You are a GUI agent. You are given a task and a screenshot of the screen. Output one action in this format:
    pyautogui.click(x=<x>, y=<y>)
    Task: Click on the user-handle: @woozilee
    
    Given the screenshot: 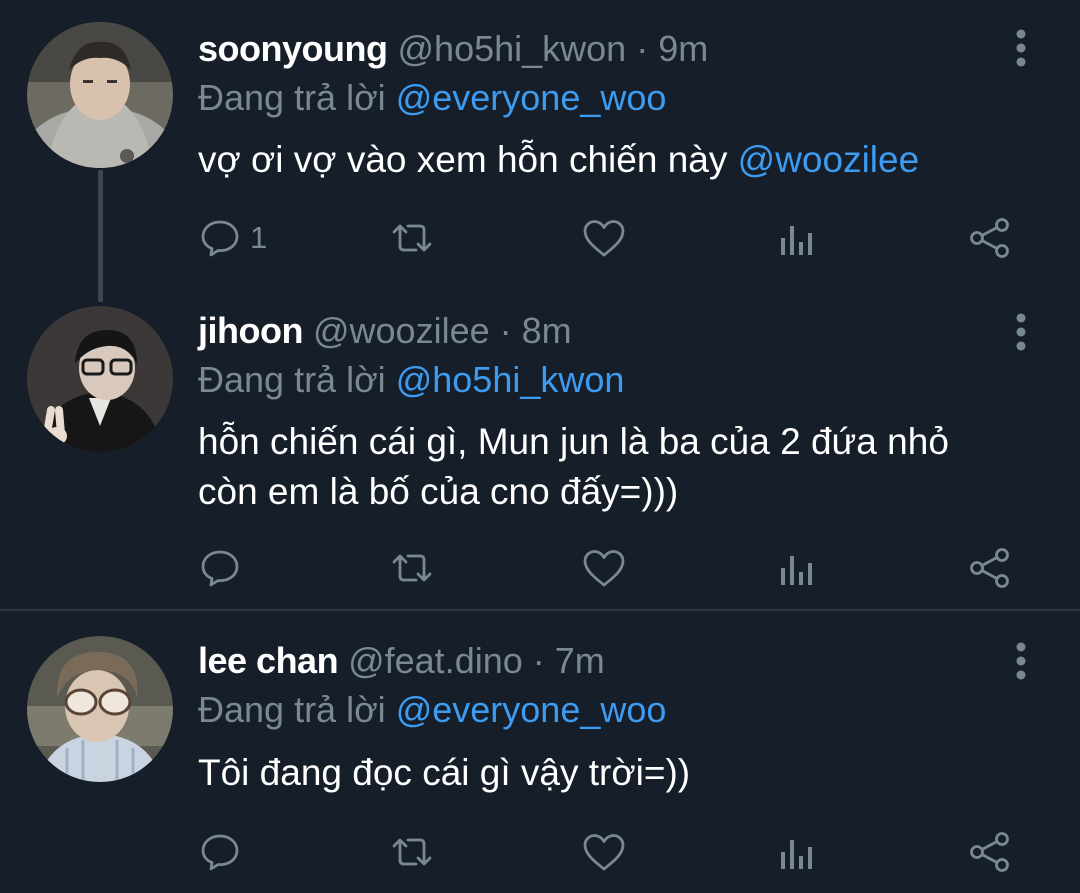 What is the action you would take?
    pyautogui.click(x=401, y=330)
    